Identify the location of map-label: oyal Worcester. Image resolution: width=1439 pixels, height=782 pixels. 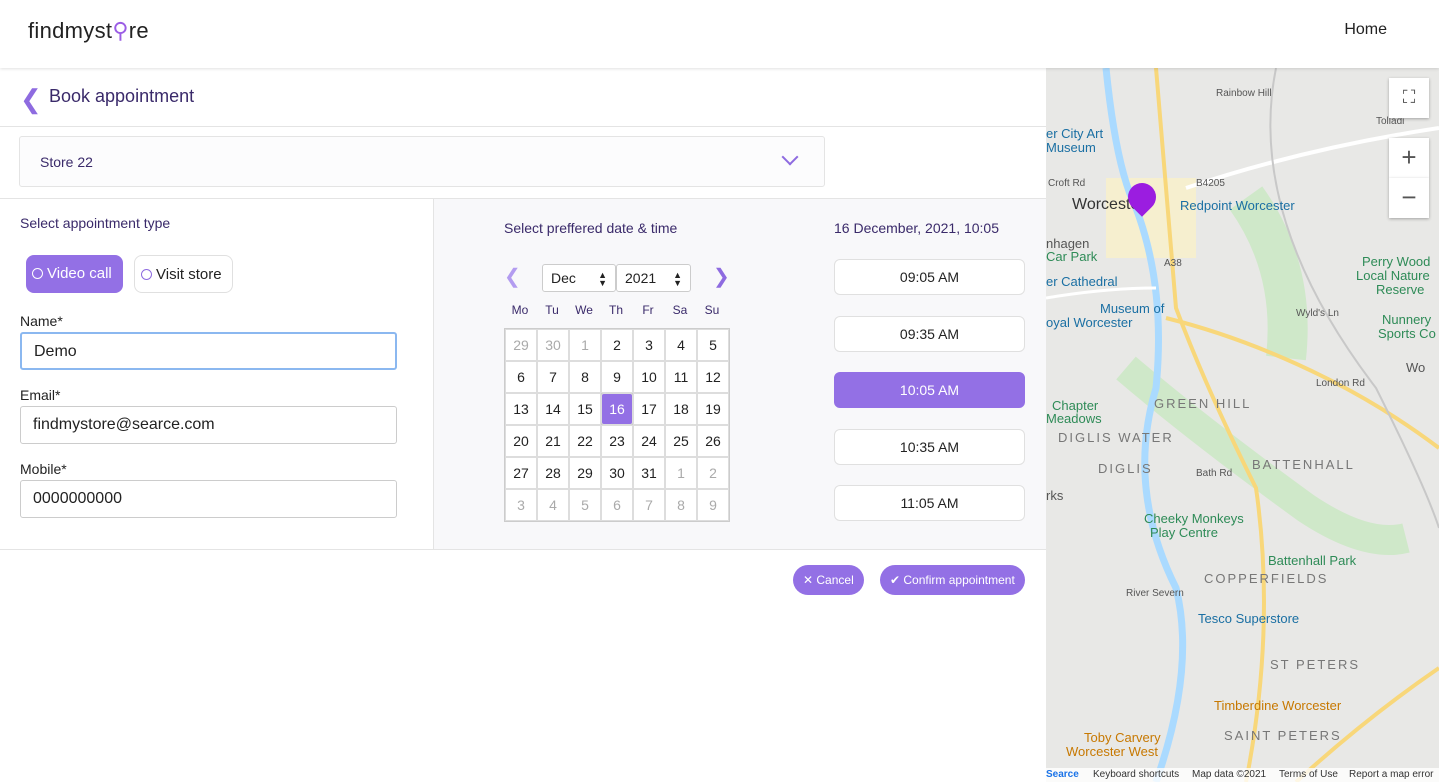
(1089, 322).